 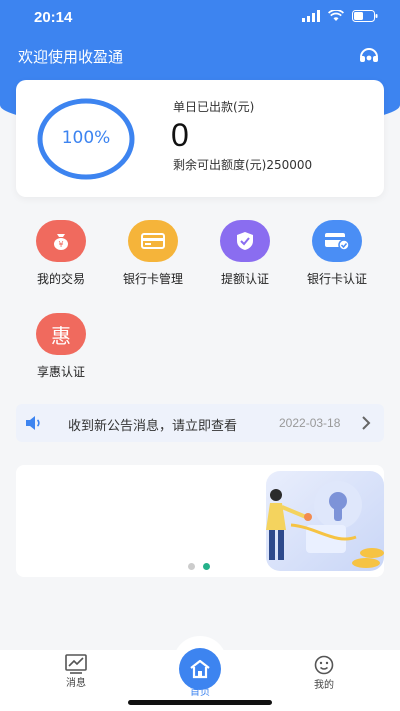 What do you see at coordinates (76, 683) in the screenshot?
I see `tab-label: 消息` at bounding box center [76, 683].